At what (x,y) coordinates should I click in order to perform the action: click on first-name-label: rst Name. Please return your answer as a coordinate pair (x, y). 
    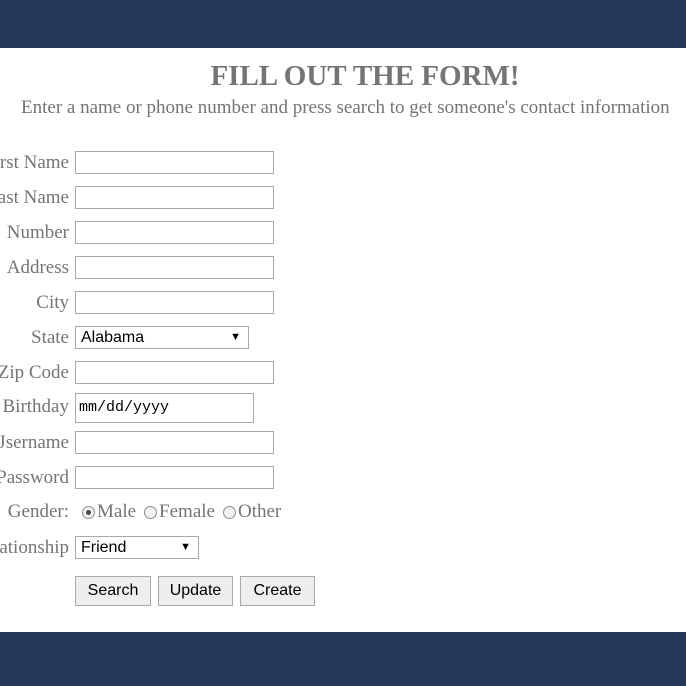
    Looking at the image, I should click on (34, 162).